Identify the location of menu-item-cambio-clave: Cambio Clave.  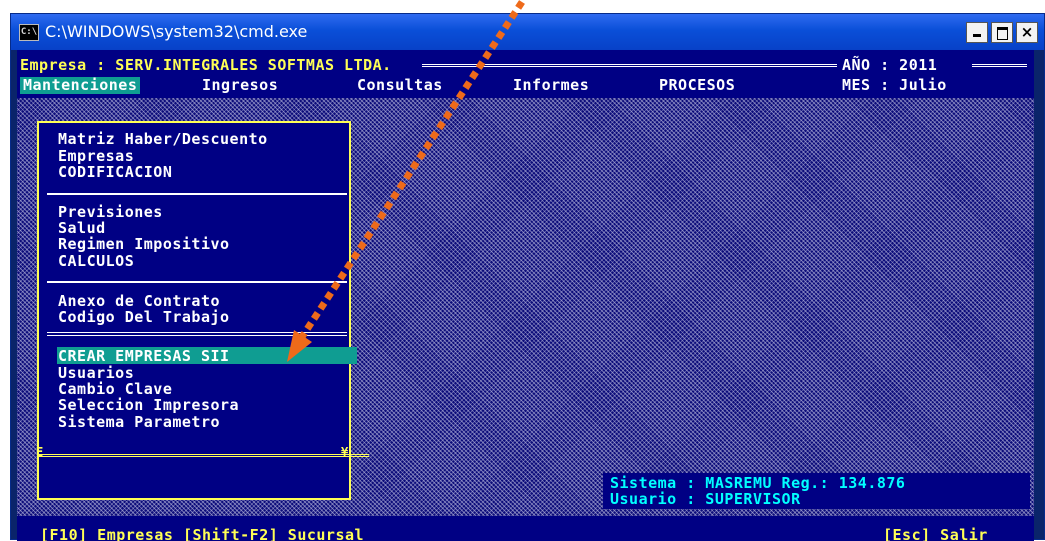
(115, 389).